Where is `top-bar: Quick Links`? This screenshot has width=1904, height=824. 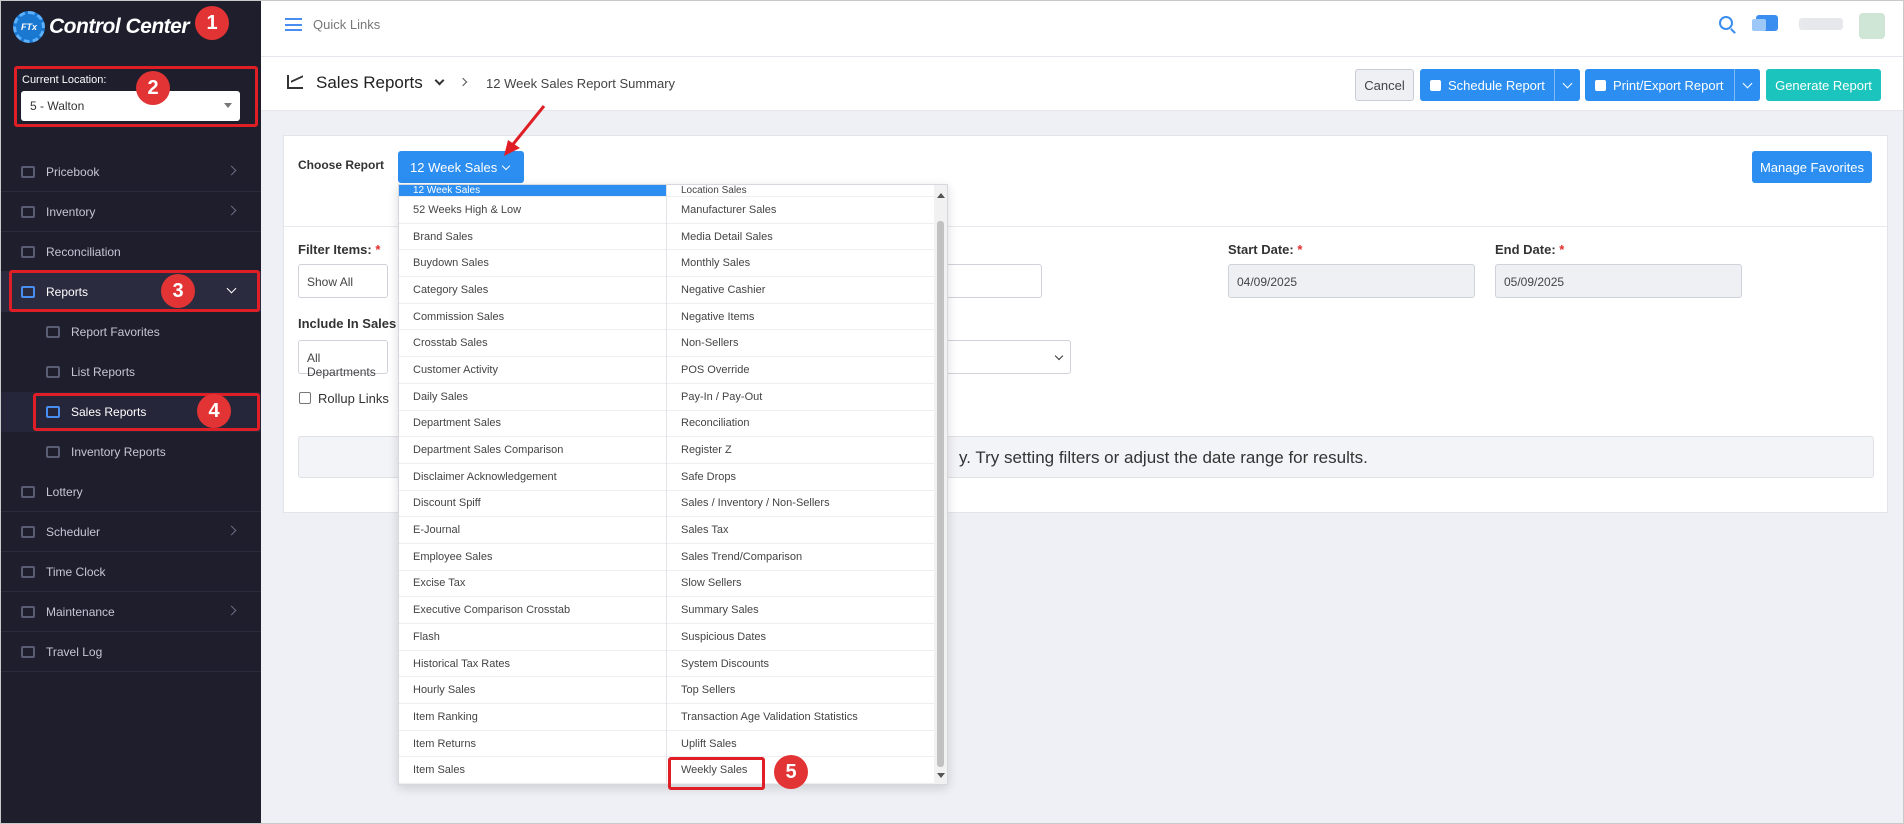 top-bar: Quick Links is located at coordinates (1082, 29).